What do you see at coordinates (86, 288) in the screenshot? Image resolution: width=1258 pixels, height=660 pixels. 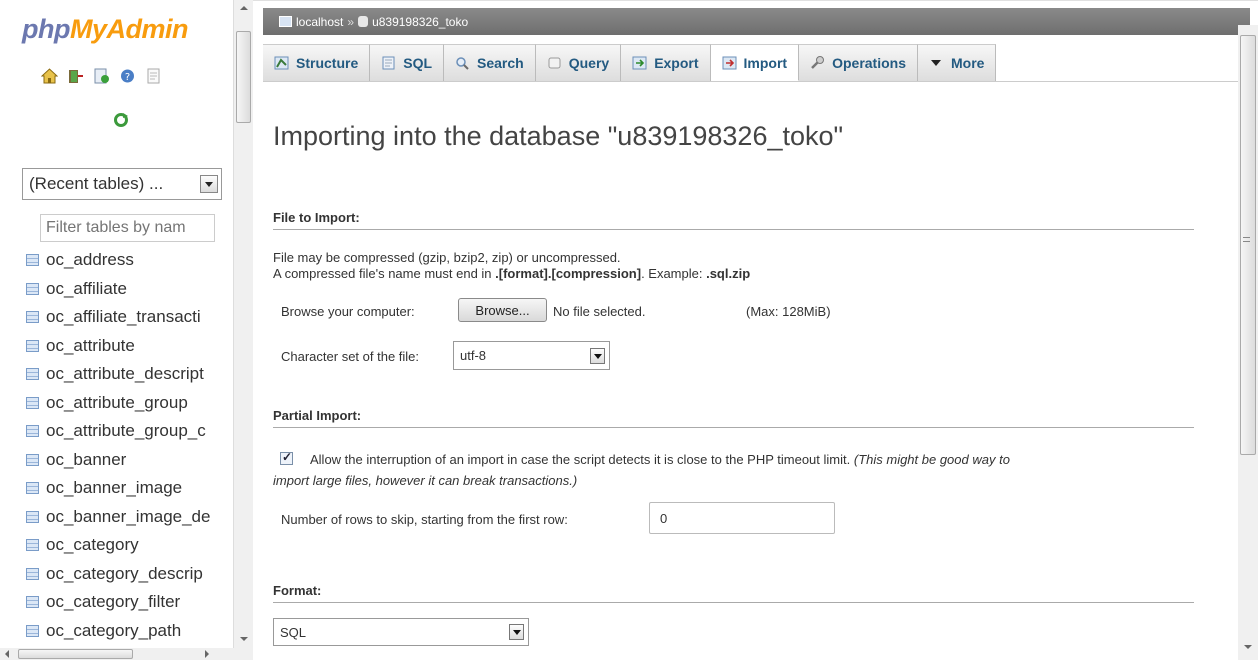 I see `table-name: oc_affiliate` at bounding box center [86, 288].